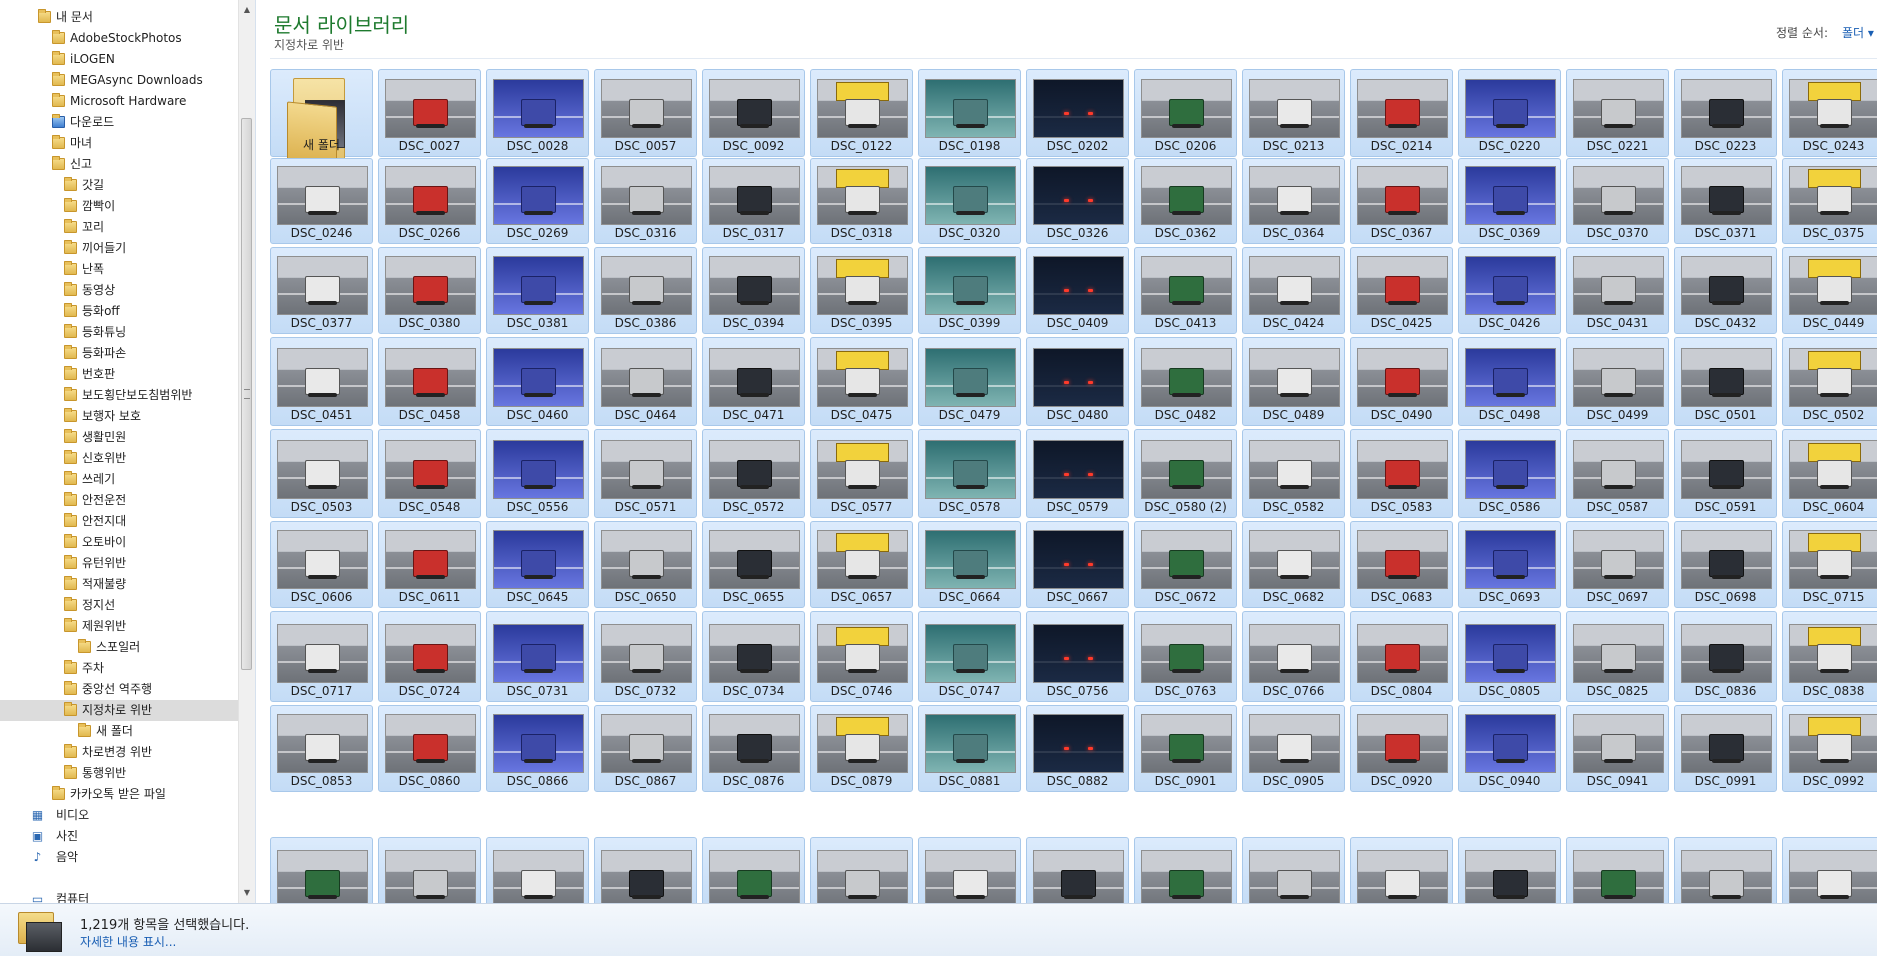 This screenshot has height=956, width=1877. What do you see at coordinates (119, 311) in the screenshot?
I see `nav-item: 등화off` at bounding box center [119, 311].